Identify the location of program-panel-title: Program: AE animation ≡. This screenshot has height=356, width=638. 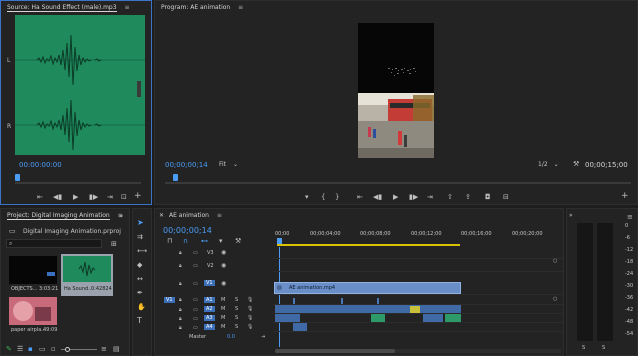
(202, 7).